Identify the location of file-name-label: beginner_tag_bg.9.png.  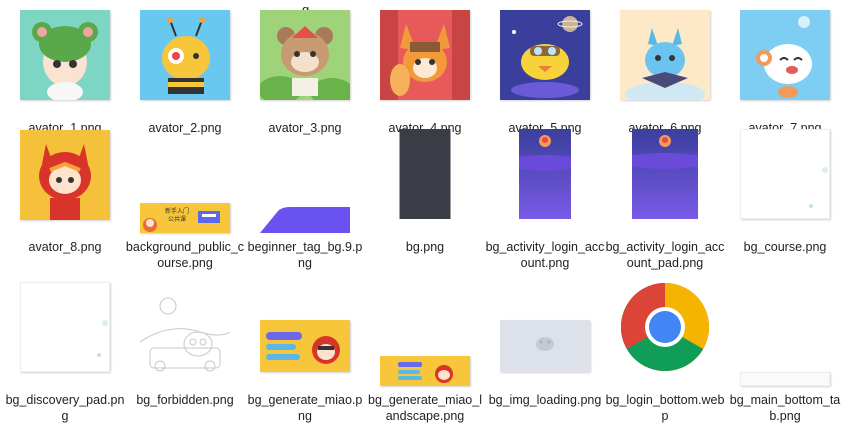
(305, 255).